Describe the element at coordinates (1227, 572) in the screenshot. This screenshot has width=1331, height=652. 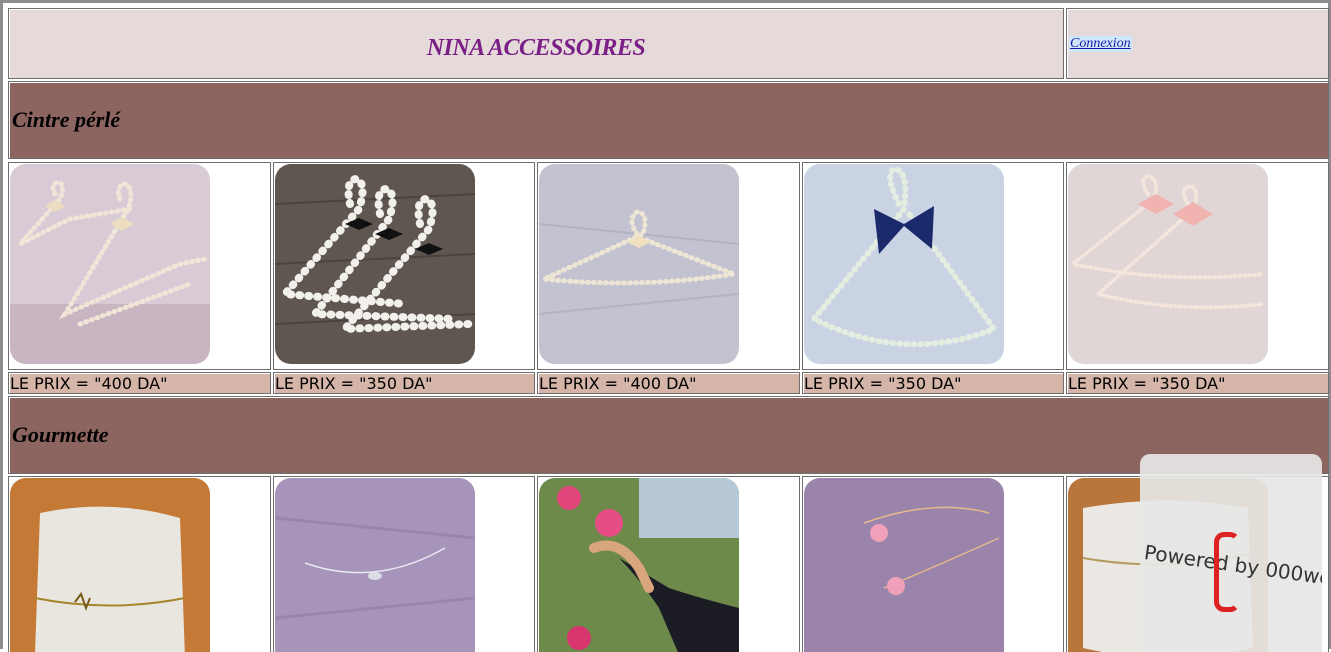
I see `000webhost-logo-icon` at that location.